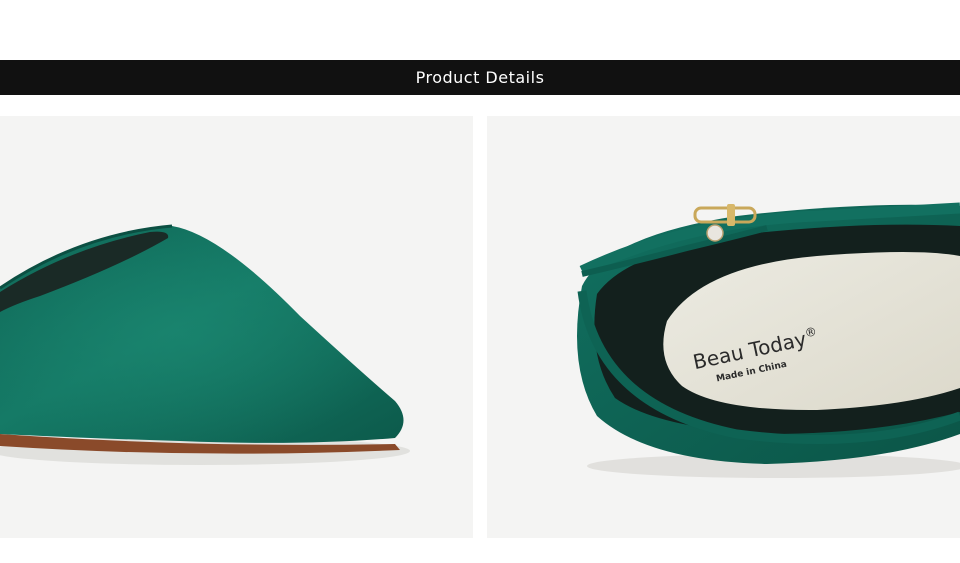 Image resolution: width=960 pixels, height=563 pixels. I want to click on section-title: Product Details, so click(480, 77).